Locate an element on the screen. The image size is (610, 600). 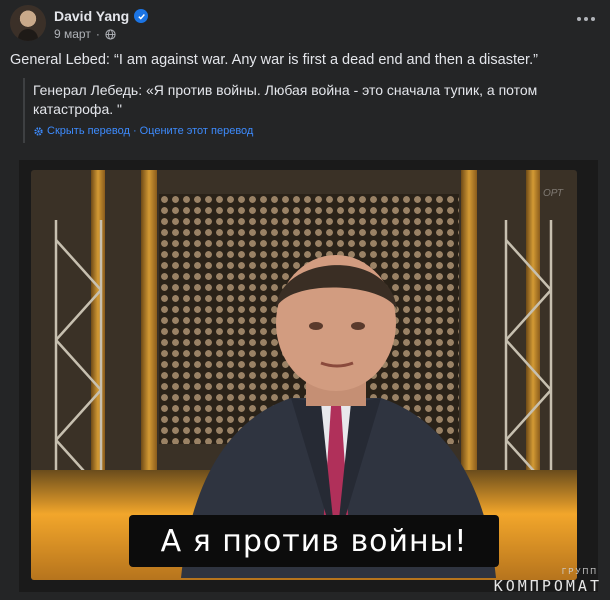
video-subtitle: А я против войны! is located at coordinates (314, 541).